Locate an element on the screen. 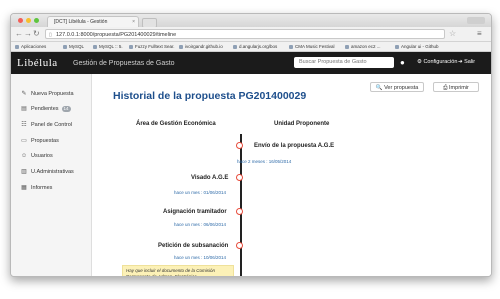  building-icon: ▥ is located at coordinates (24, 172).